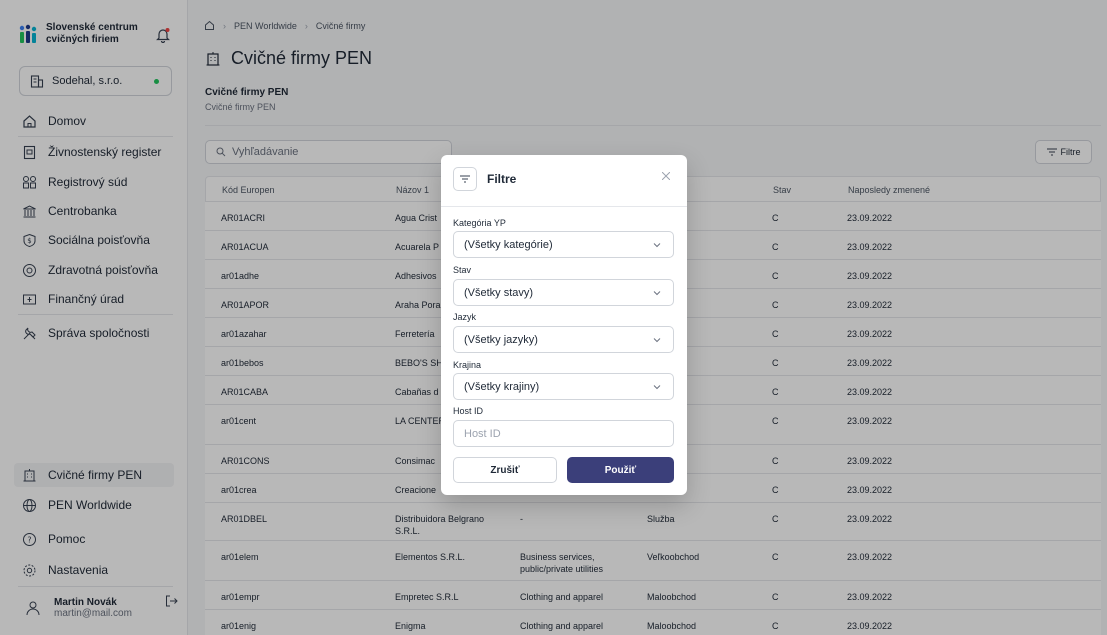  I want to click on filter-icon-box, so click(465, 179).